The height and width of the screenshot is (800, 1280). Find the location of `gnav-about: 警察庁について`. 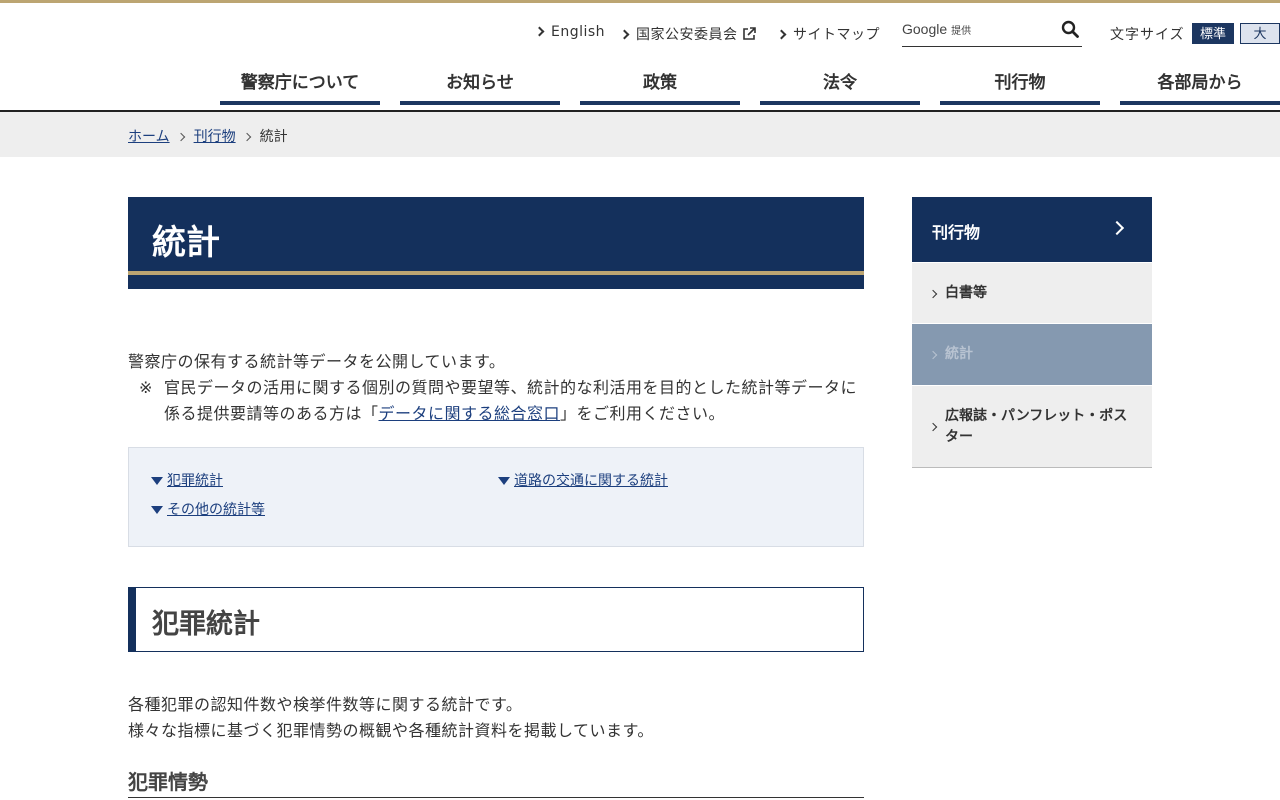

gnav-about: 警察庁について is located at coordinates (300, 85).